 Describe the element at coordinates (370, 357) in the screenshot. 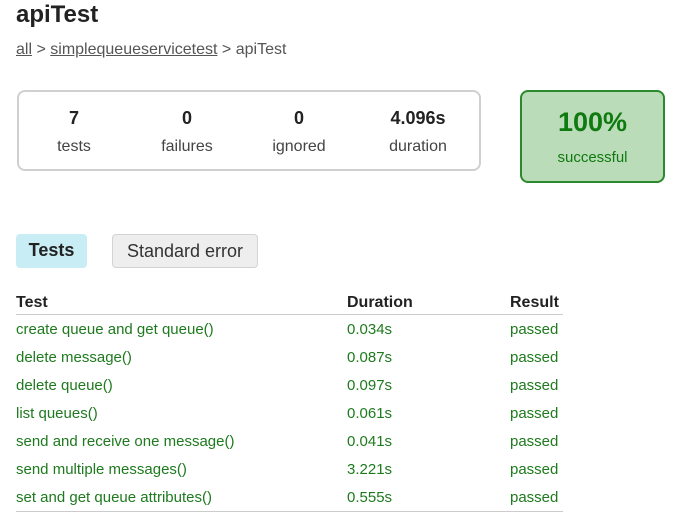

I see `test-duration: 0.087s` at that location.